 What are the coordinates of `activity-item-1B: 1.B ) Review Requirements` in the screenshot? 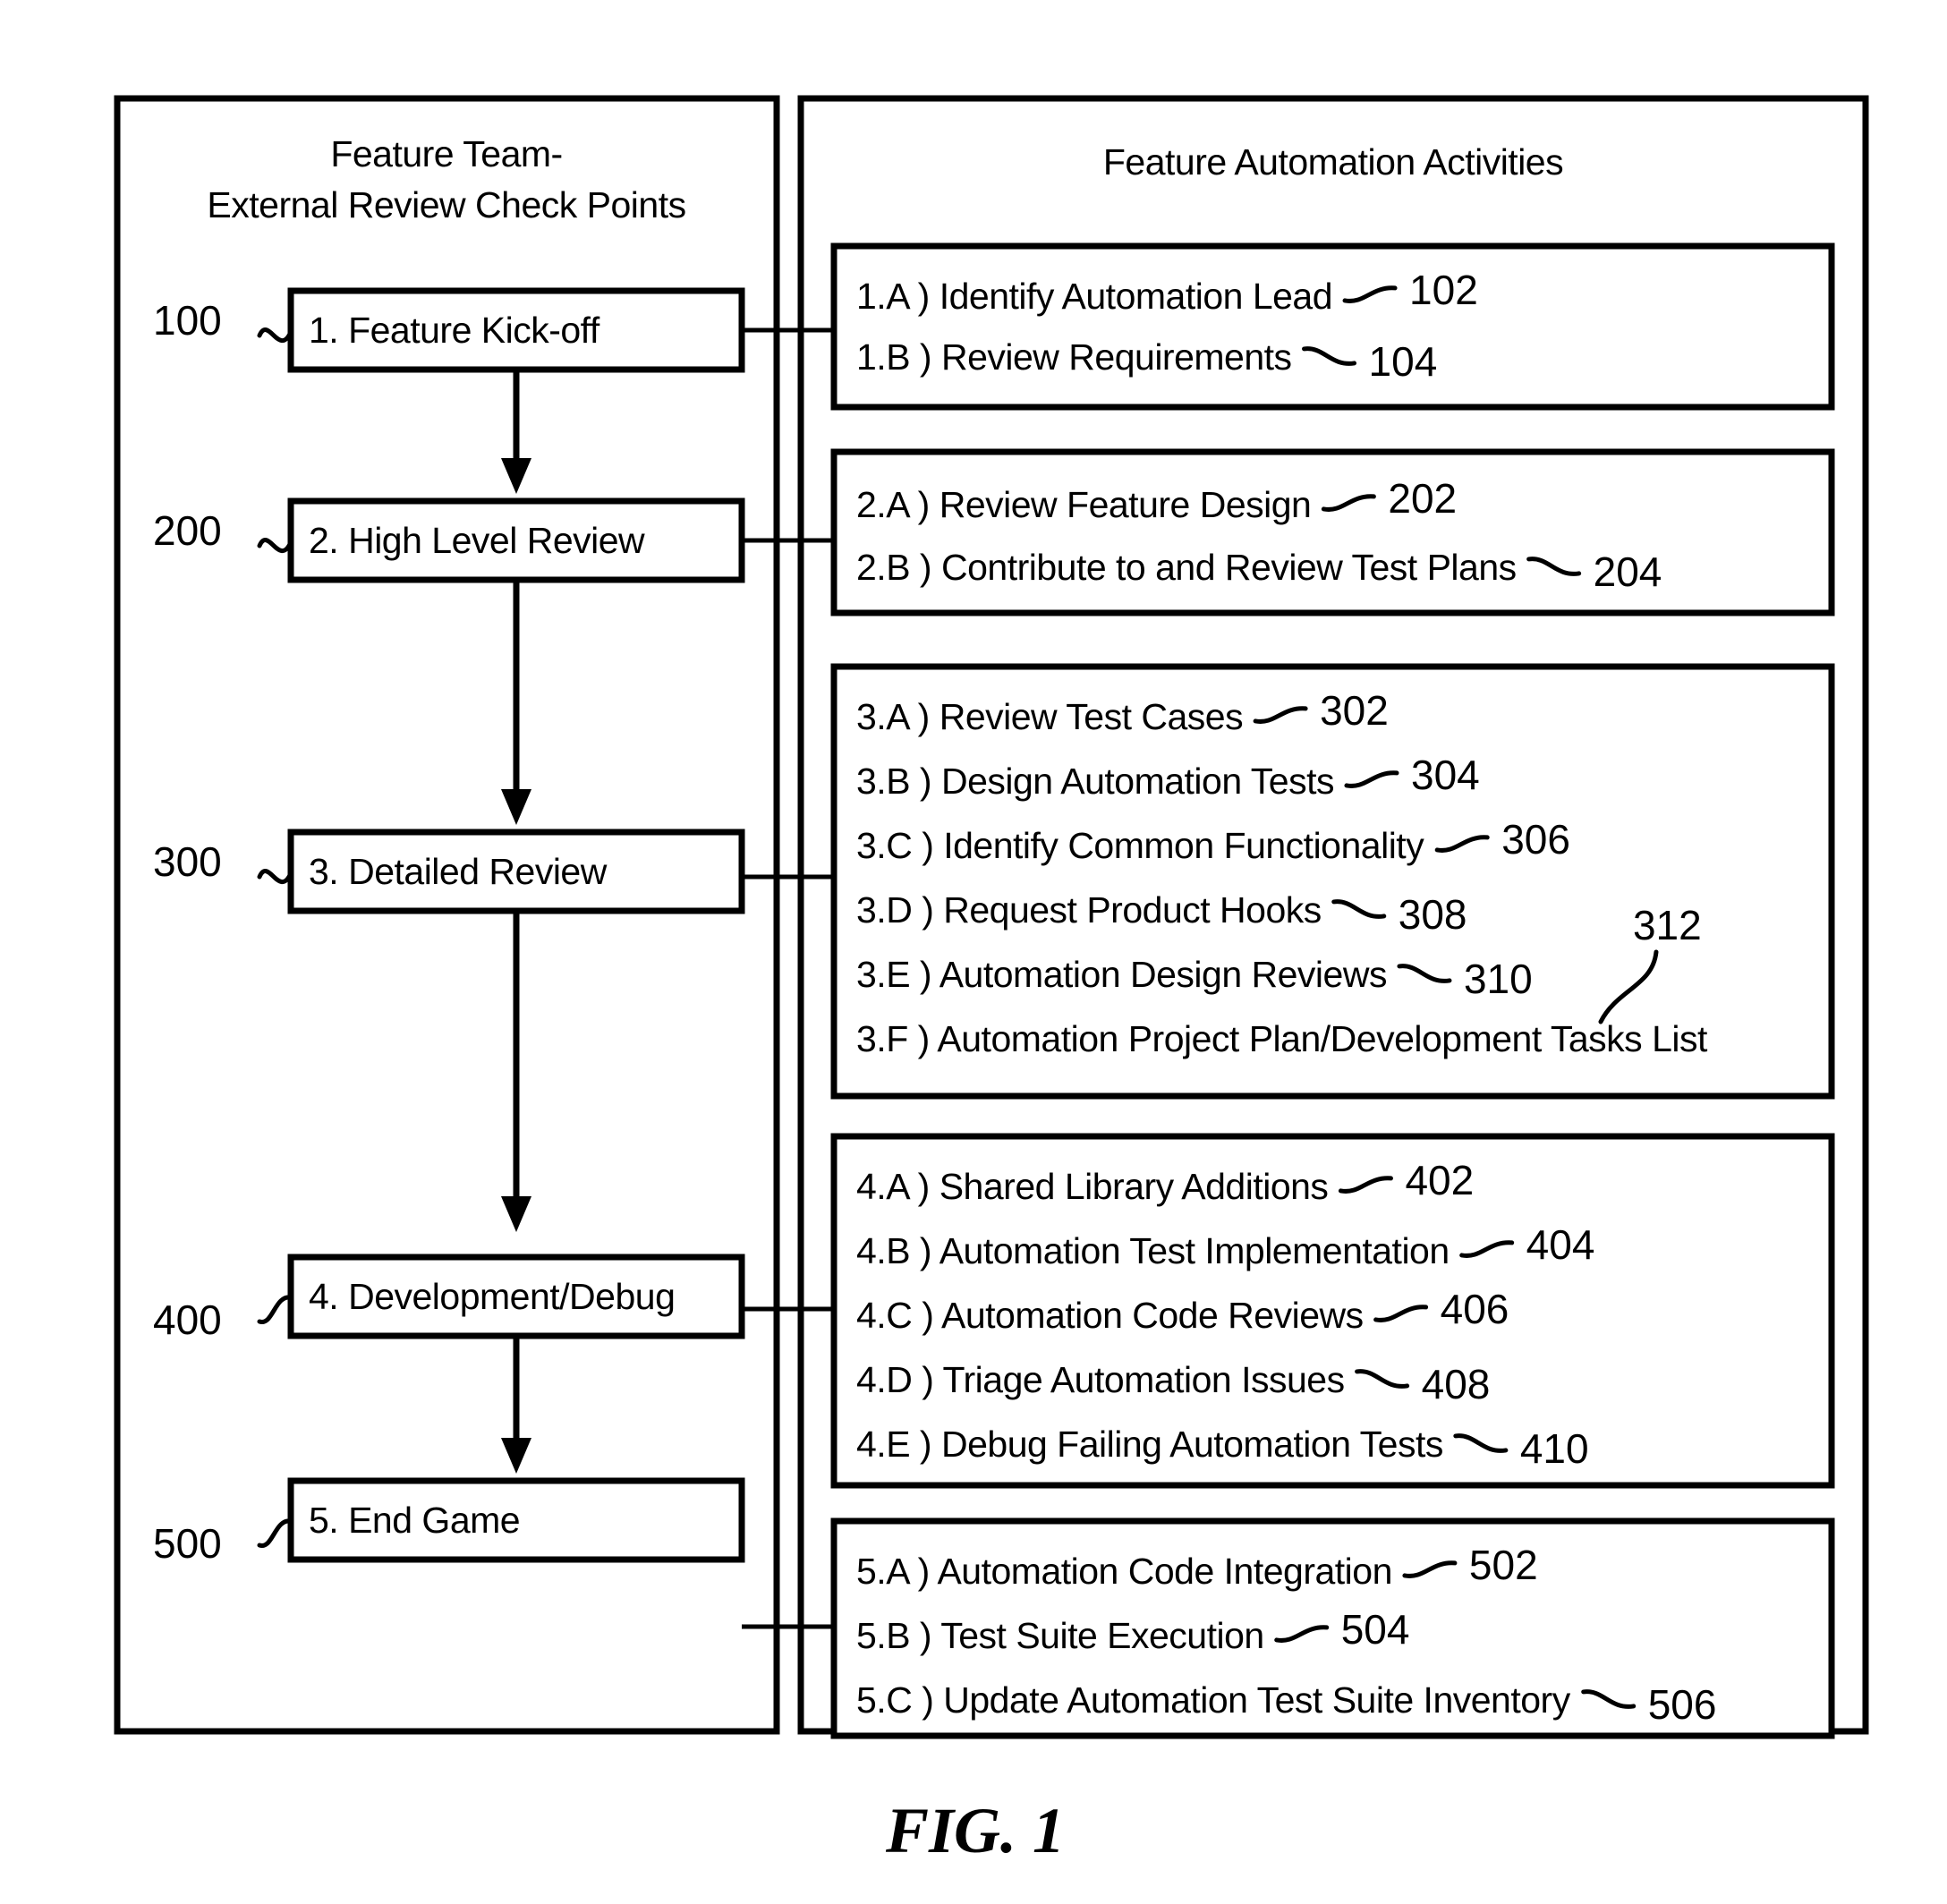 It's located at (1074, 357).